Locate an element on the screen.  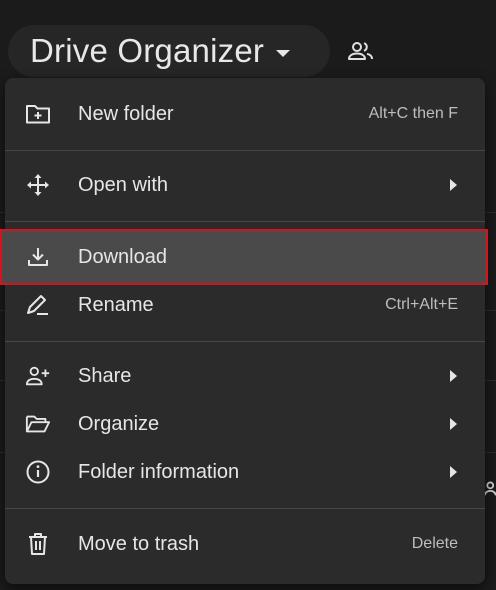
menu-item-rename: Rename Ctrl+Alt+E is located at coordinates (245, 305).